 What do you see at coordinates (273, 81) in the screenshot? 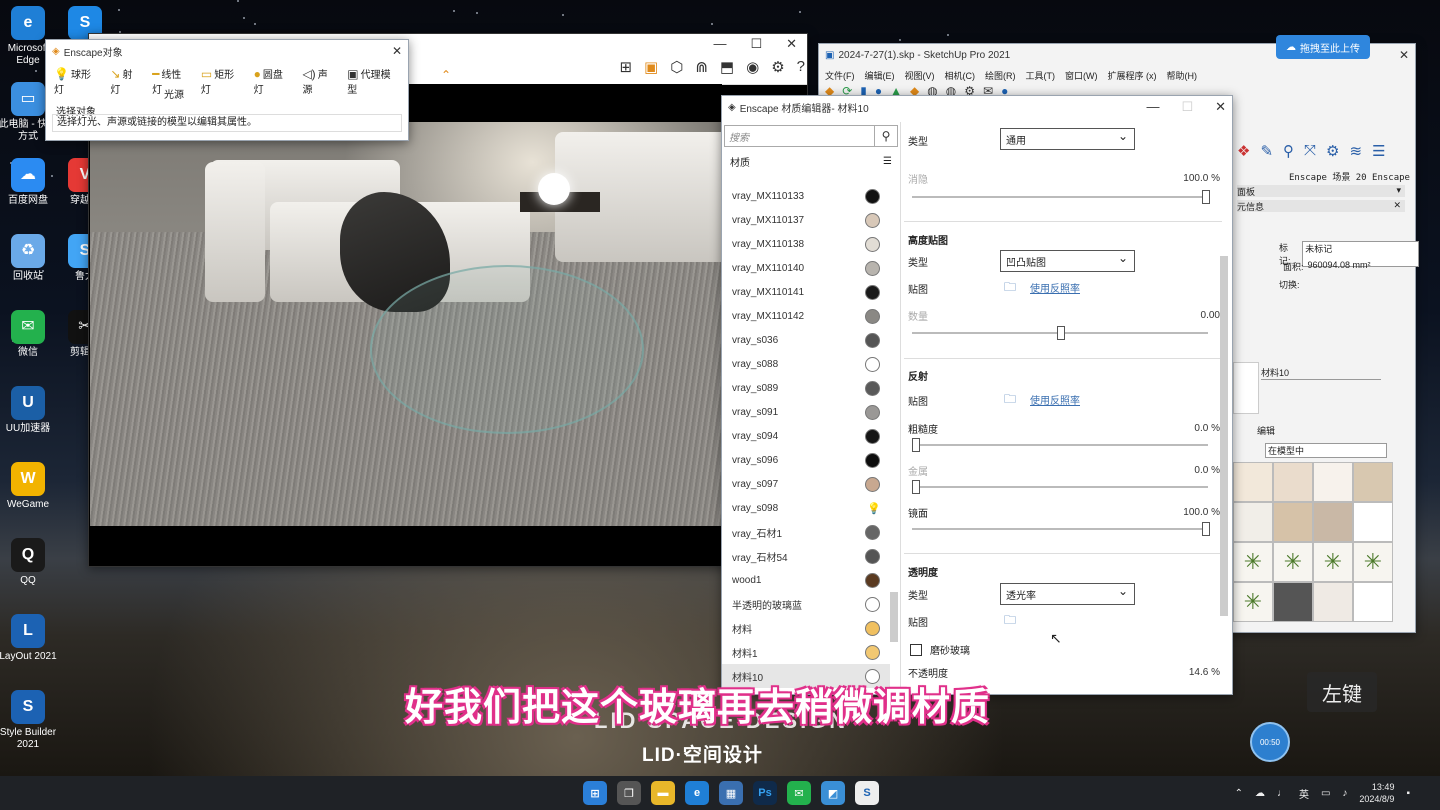
I see `tool-disk-light: ● 圆盘灯` at bounding box center [273, 81].